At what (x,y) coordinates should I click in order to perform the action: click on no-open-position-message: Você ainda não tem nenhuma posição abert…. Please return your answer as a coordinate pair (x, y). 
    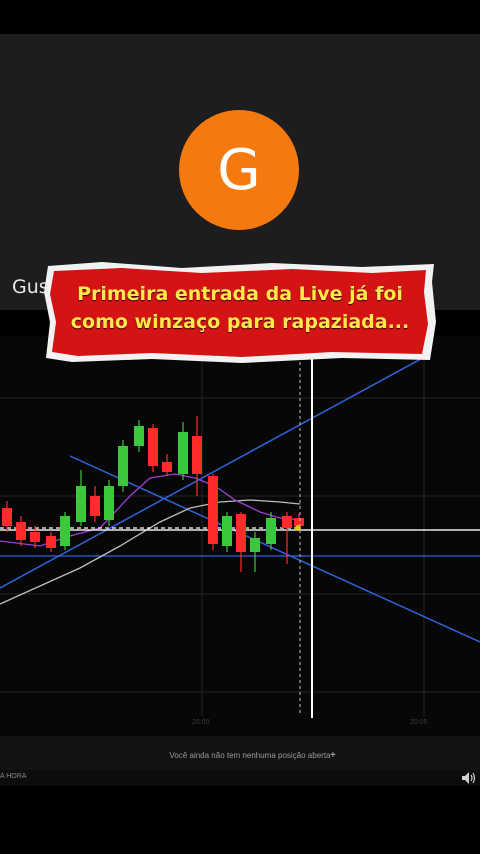
    Looking at the image, I should click on (250, 755).